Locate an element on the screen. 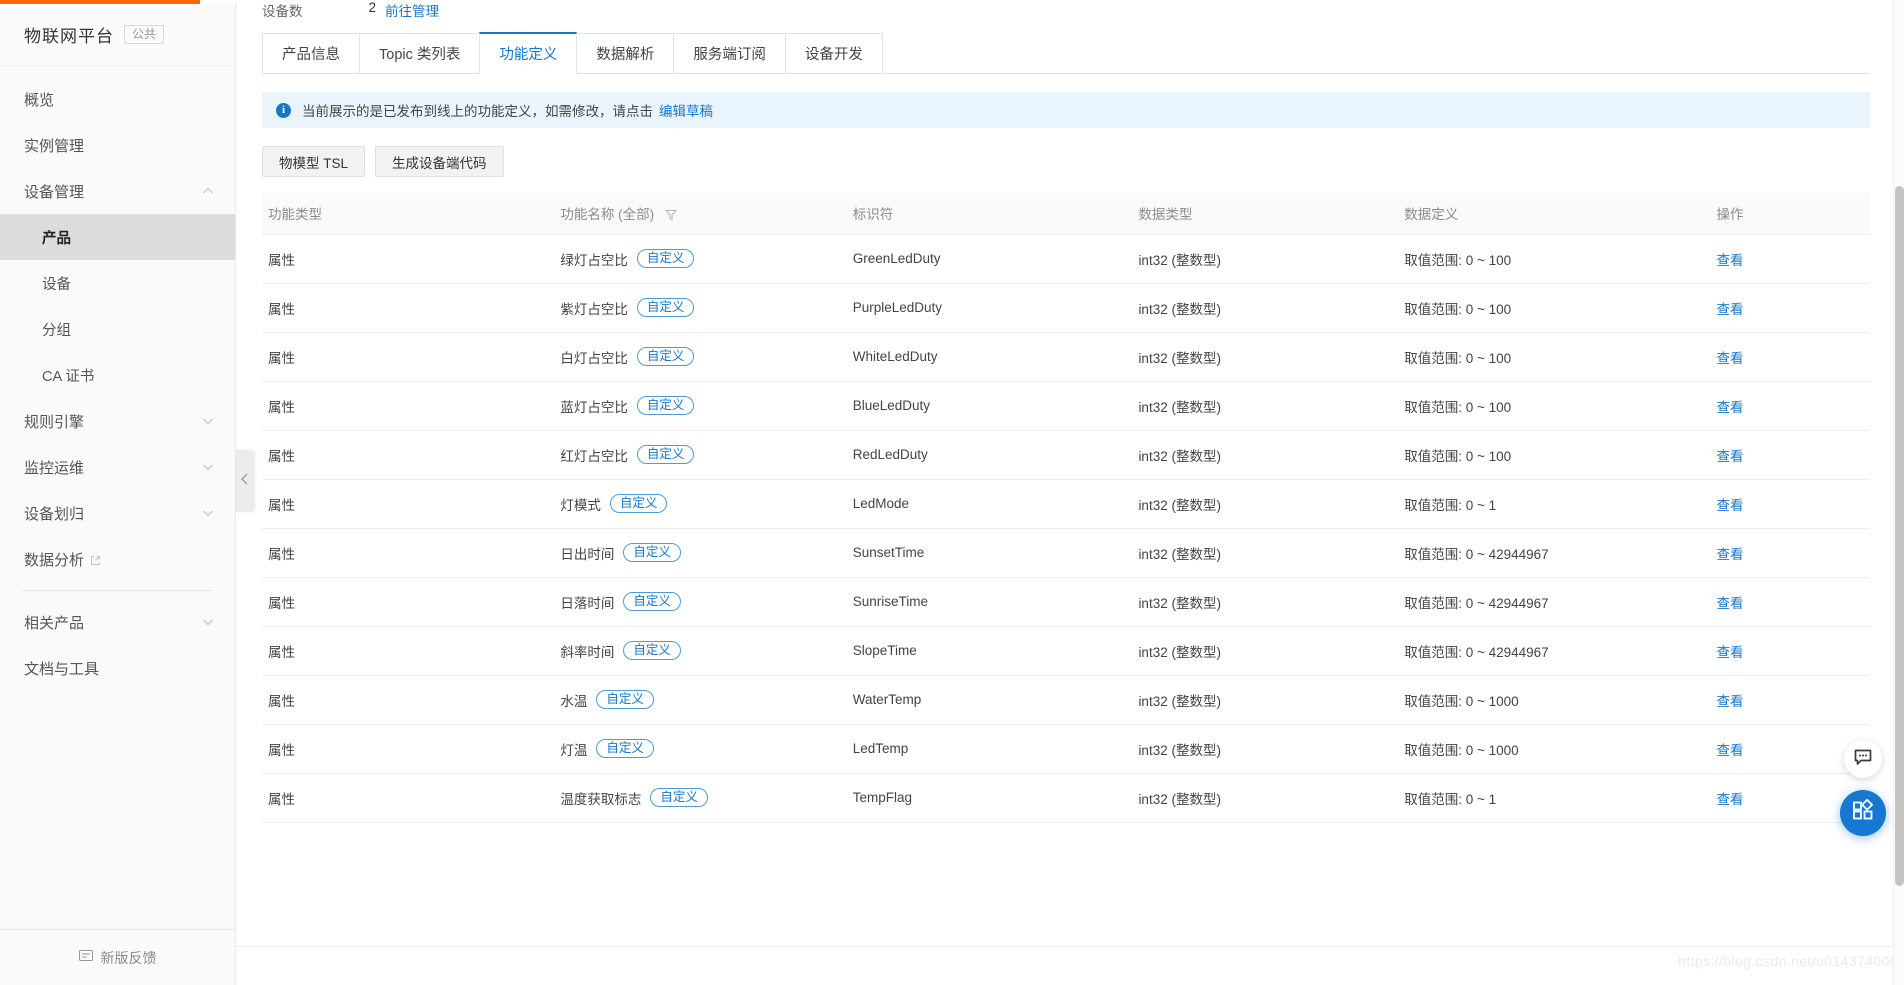  tab-2: 功能定义 is located at coordinates (528, 53).